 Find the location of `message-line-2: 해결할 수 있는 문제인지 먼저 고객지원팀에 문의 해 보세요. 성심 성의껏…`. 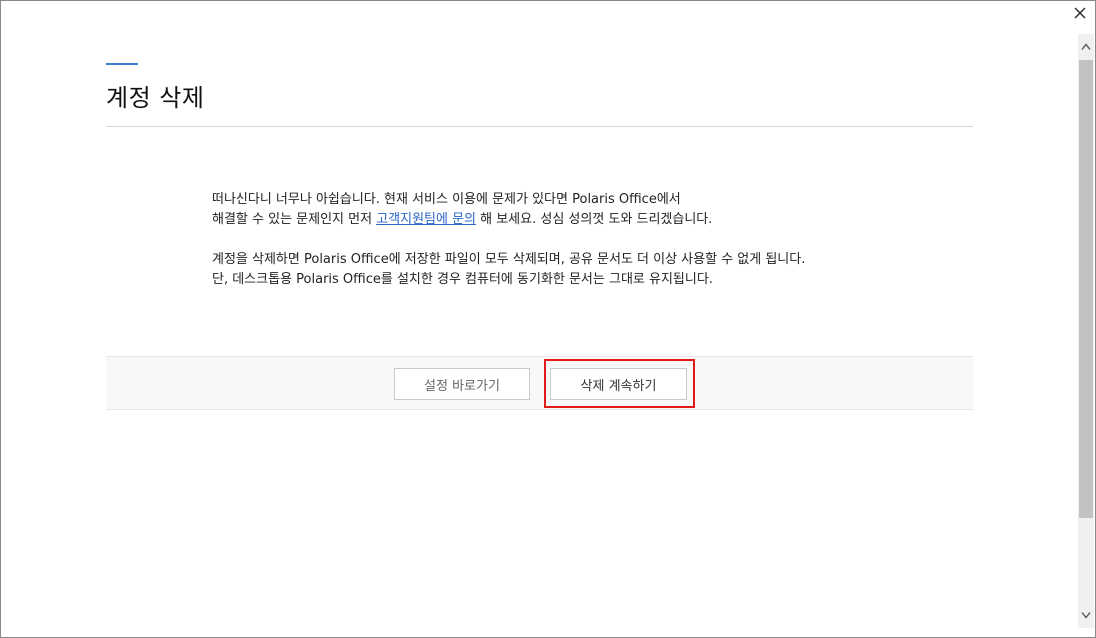

message-line-2: 해결할 수 있는 문제인지 먼저 고객지원팀에 문의 해 보세요. 성심 성의껏… is located at coordinates (562, 220).